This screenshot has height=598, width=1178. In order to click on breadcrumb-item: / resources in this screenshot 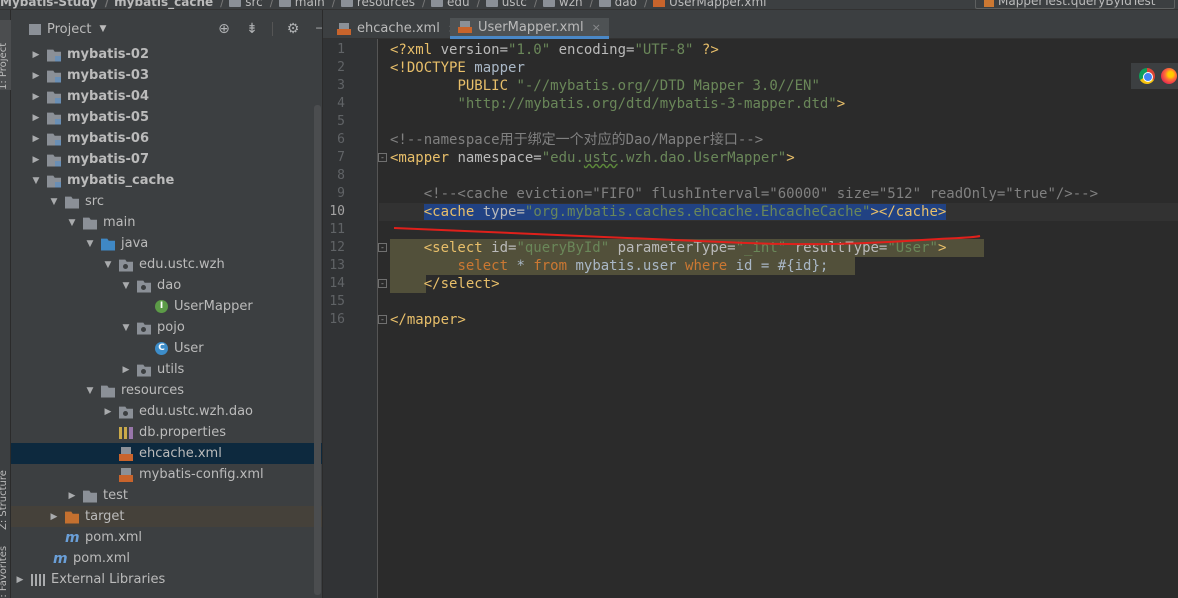, I will do `click(371, 4)`.